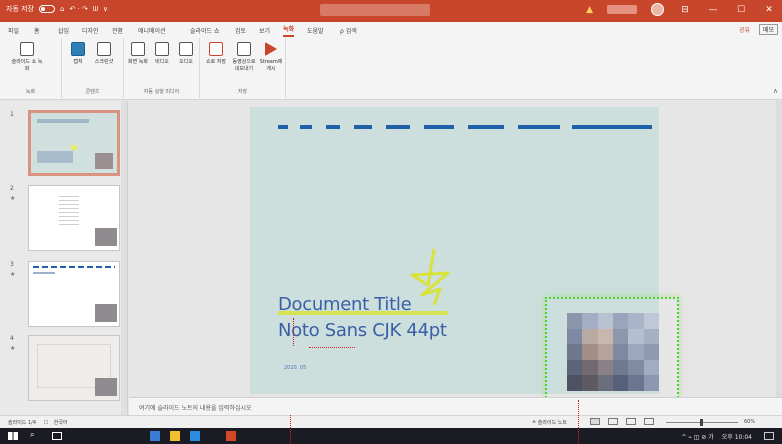 The image size is (782, 444). I want to click on tab-insert: 삽입, so click(63, 30).